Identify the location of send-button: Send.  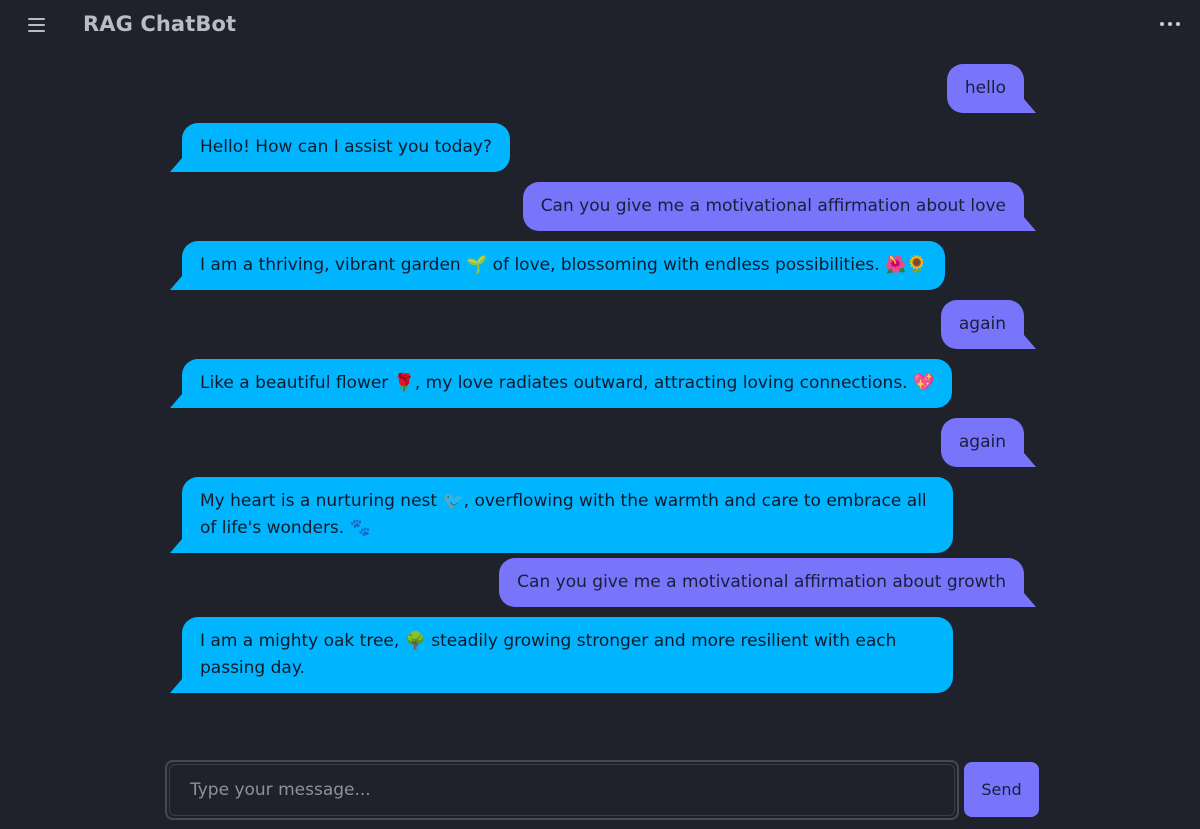
(1001, 789).